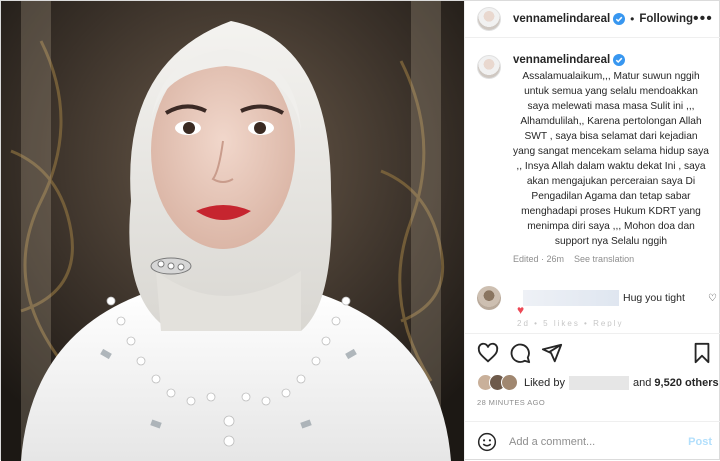  Describe the element at coordinates (489, 67) in the screenshot. I see `caption-avatar` at that location.